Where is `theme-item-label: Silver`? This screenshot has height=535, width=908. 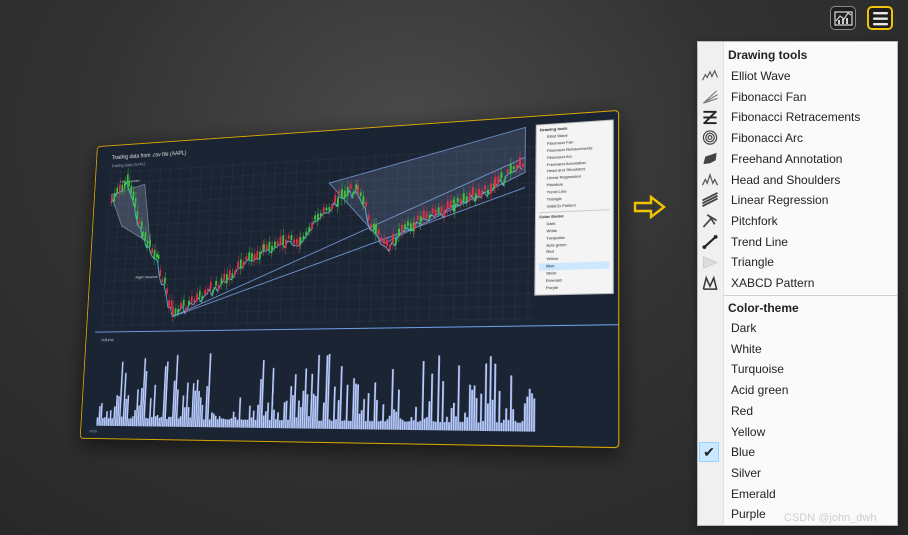
theme-item-label: Silver is located at coordinates (746, 473).